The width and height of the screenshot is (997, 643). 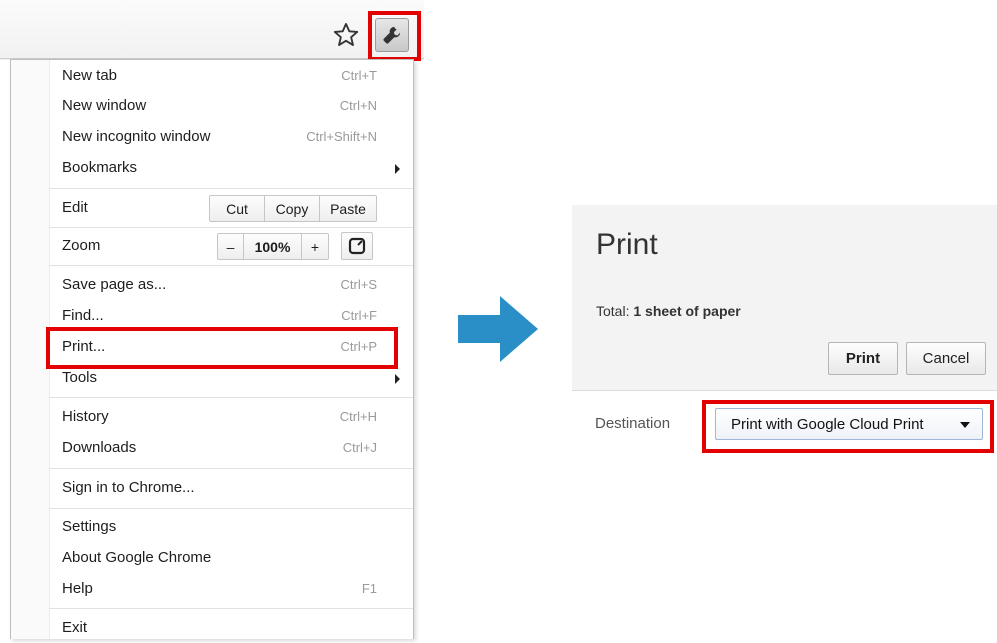 What do you see at coordinates (348, 208) in the screenshot?
I see `paste-button: Paste` at bounding box center [348, 208].